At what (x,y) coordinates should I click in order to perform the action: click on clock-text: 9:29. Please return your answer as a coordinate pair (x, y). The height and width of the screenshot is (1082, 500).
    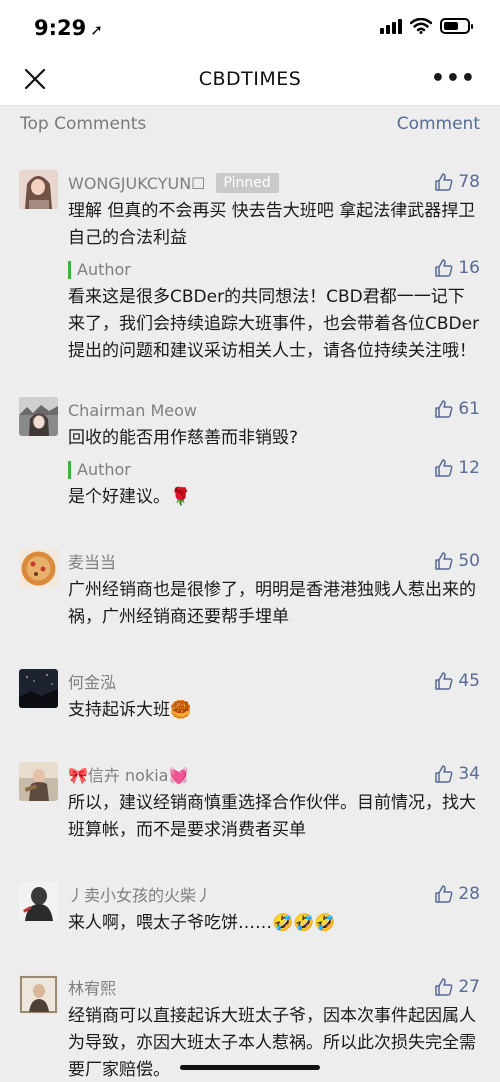
    Looking at the image, I should click on (60, 28).